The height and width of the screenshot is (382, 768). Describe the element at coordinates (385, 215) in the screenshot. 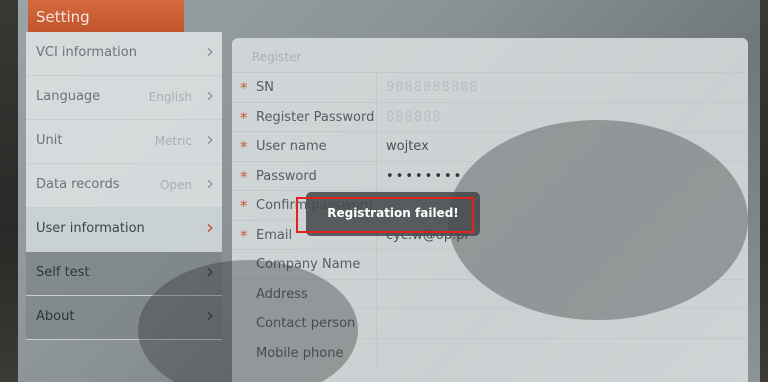

I see `error-highlight-box` at that location.